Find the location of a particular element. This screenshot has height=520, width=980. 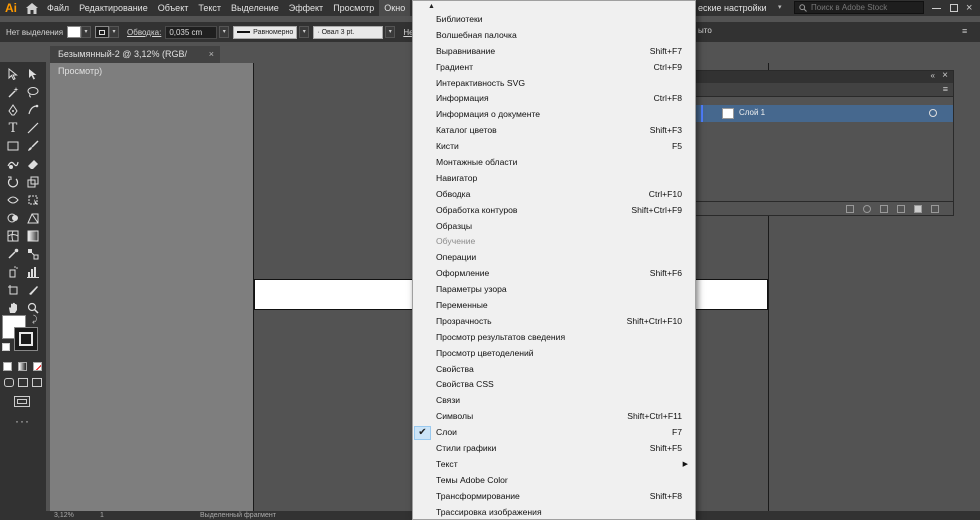

menu-select: Выделение is located at coordinates (255, 8).